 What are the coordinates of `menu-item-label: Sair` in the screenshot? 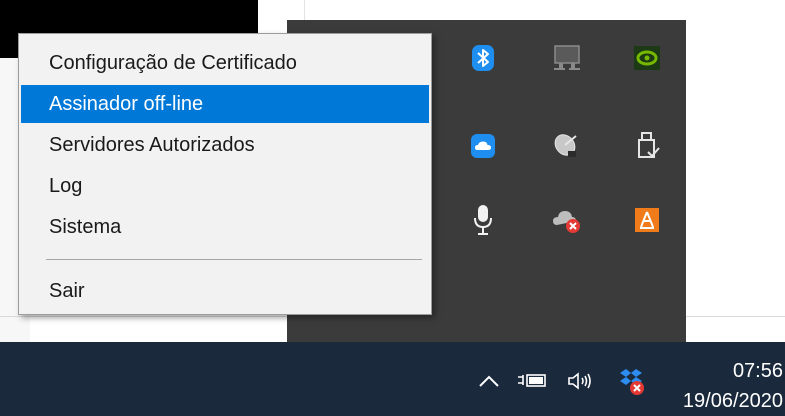 It's located at (67, 290).